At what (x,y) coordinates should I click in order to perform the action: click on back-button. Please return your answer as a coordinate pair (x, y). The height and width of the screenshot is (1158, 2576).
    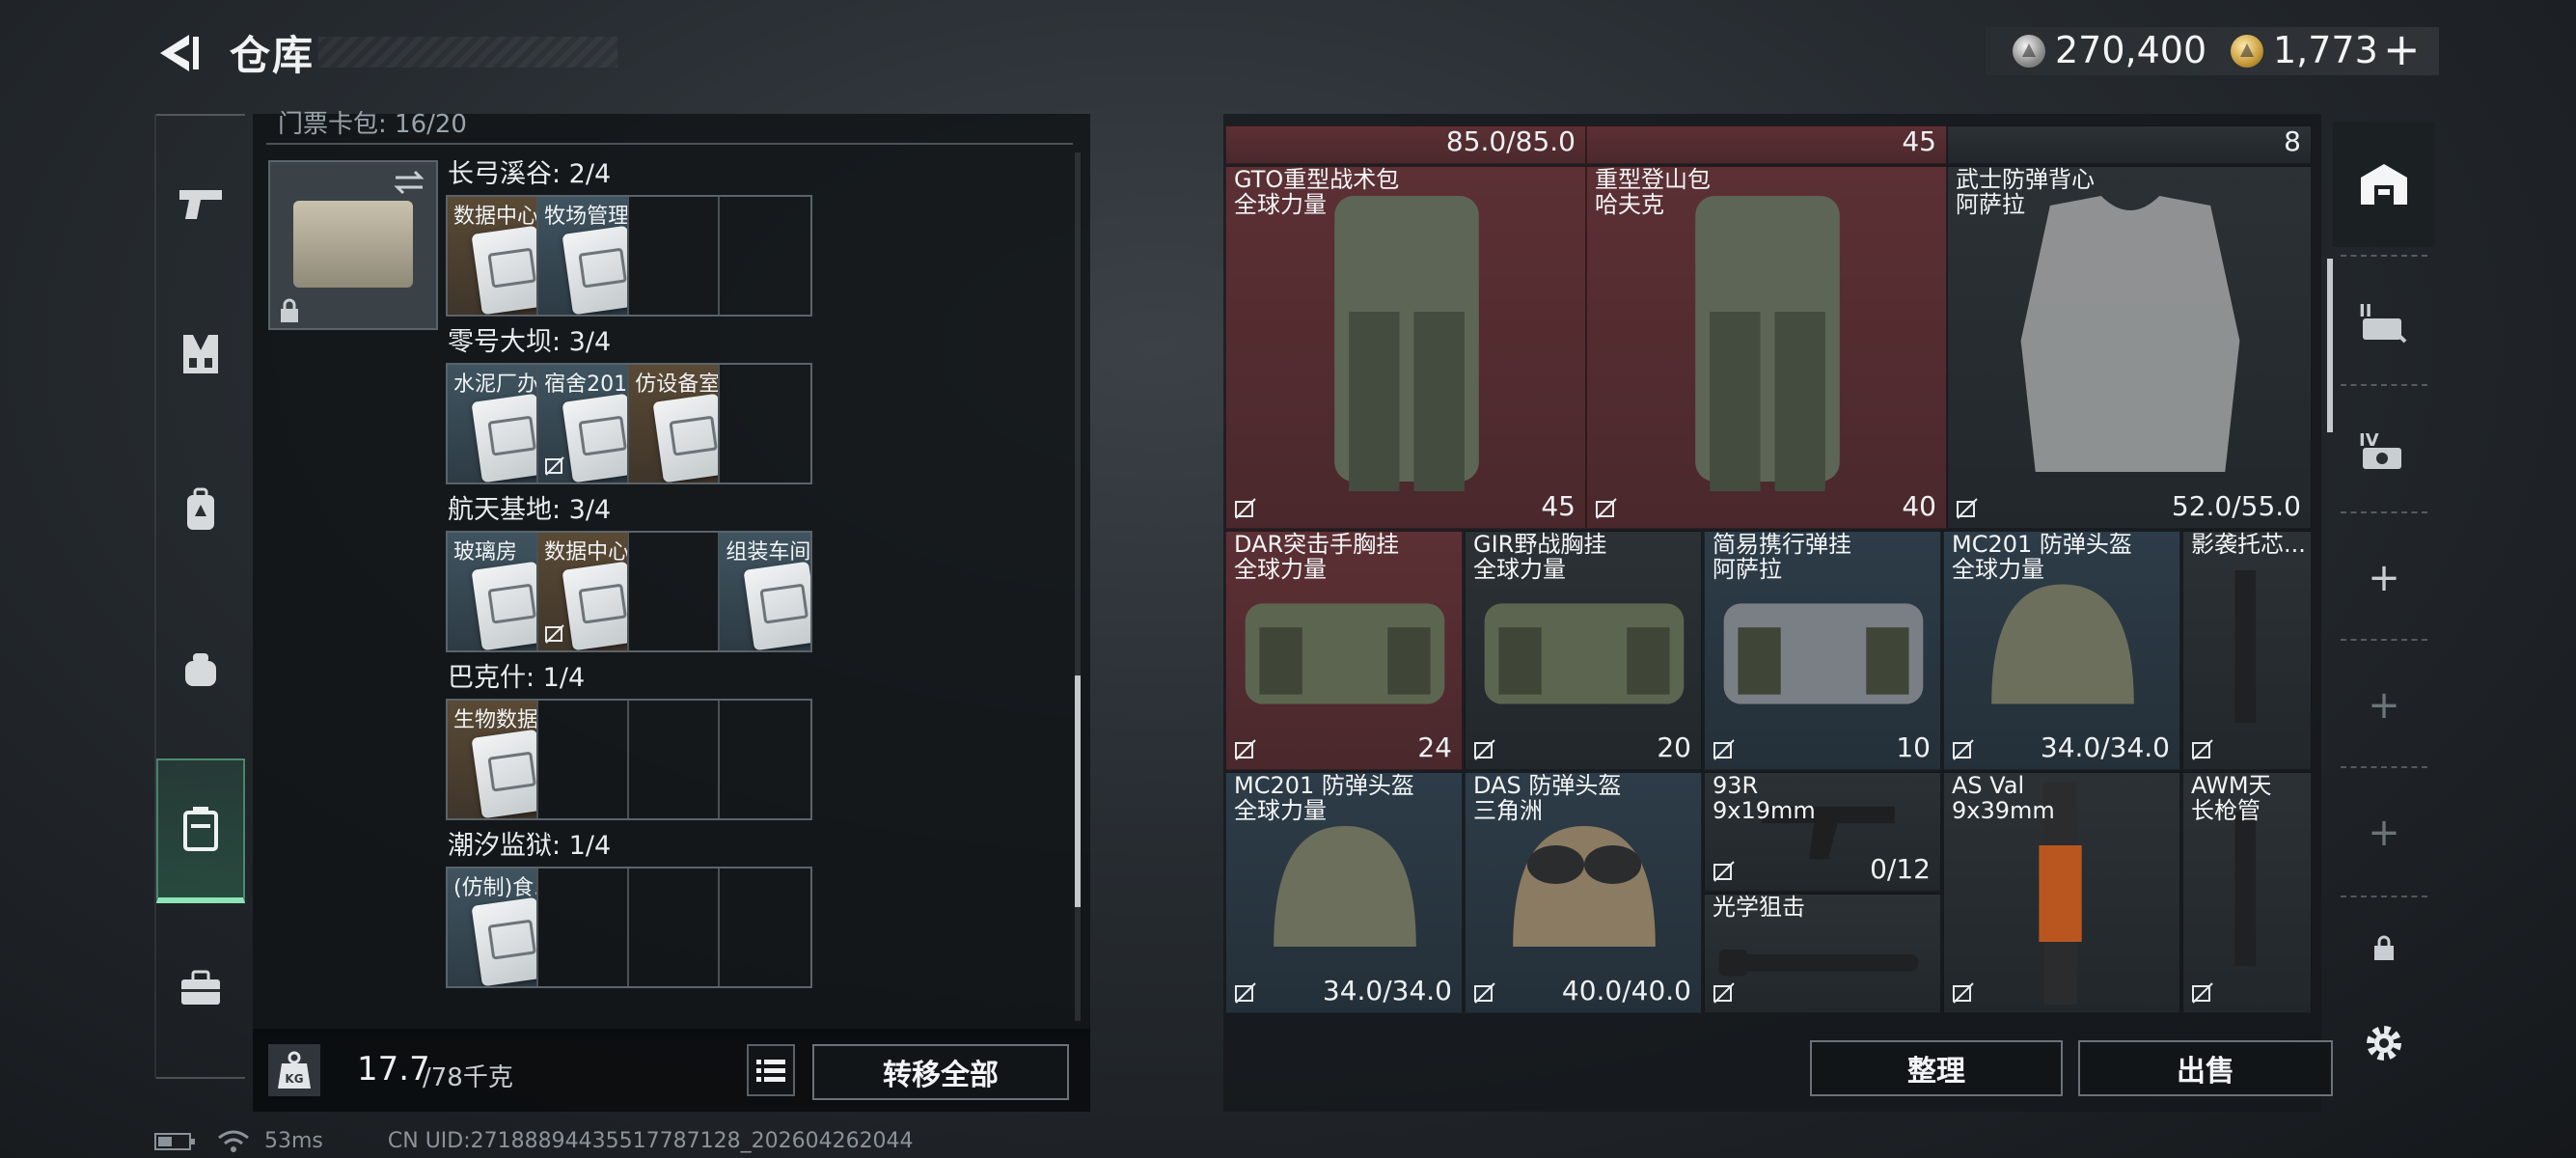
    Looking at the image, I should click on (178, 53).